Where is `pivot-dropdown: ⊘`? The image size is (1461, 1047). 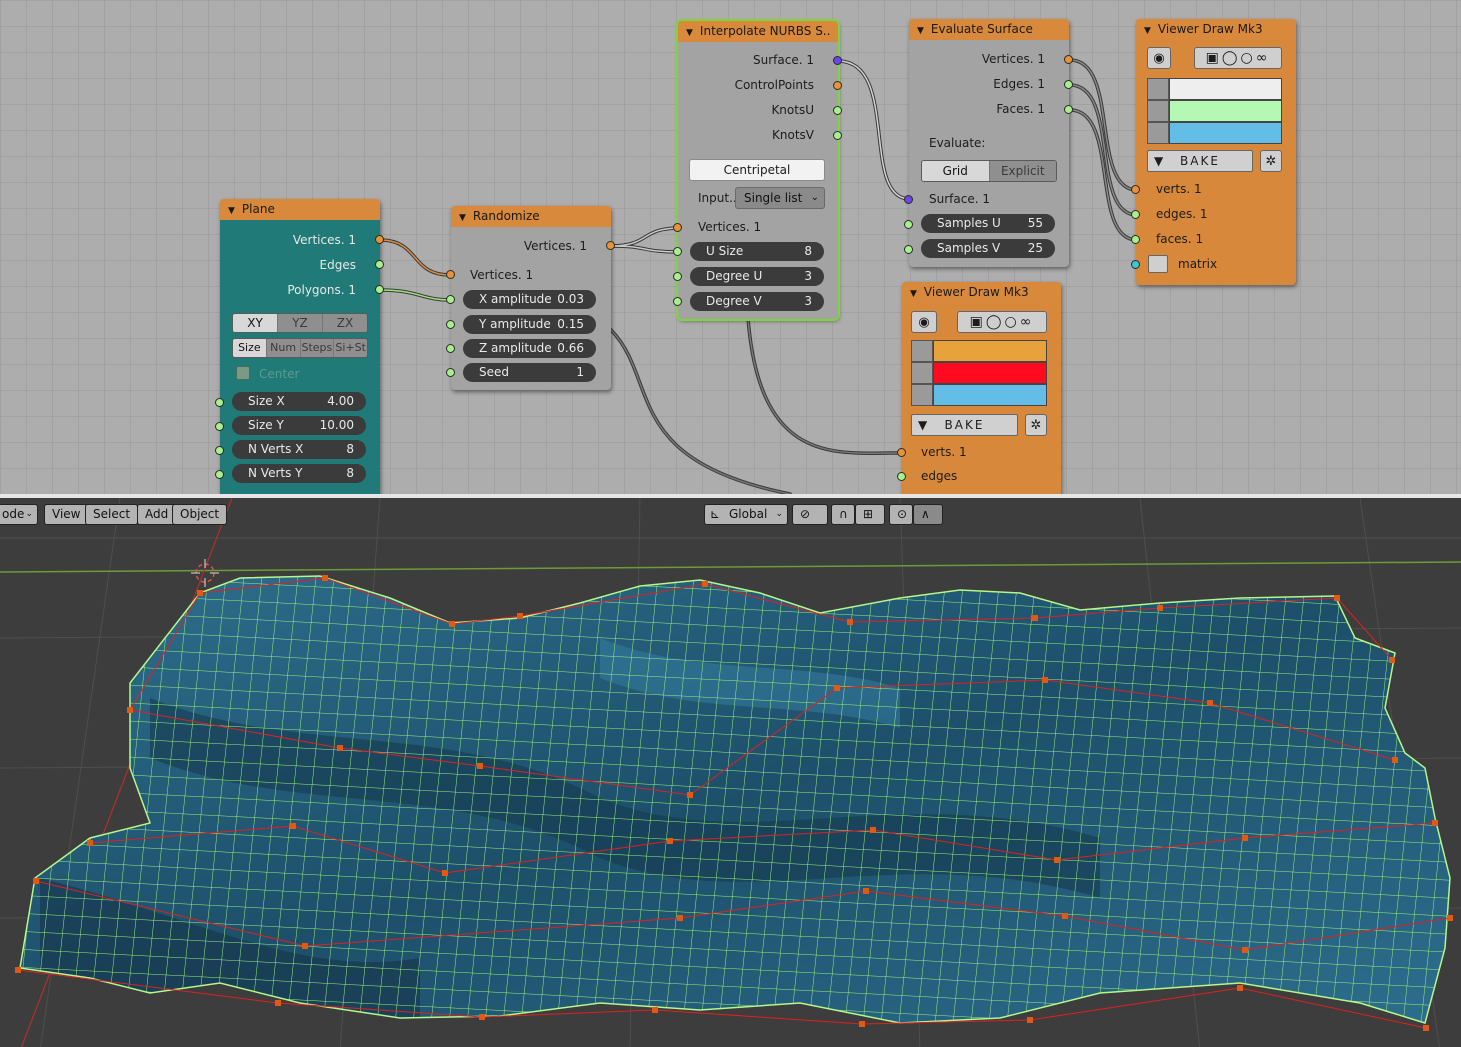
pivot-dropdown: ⊘ is located at coordinates (810, 514).